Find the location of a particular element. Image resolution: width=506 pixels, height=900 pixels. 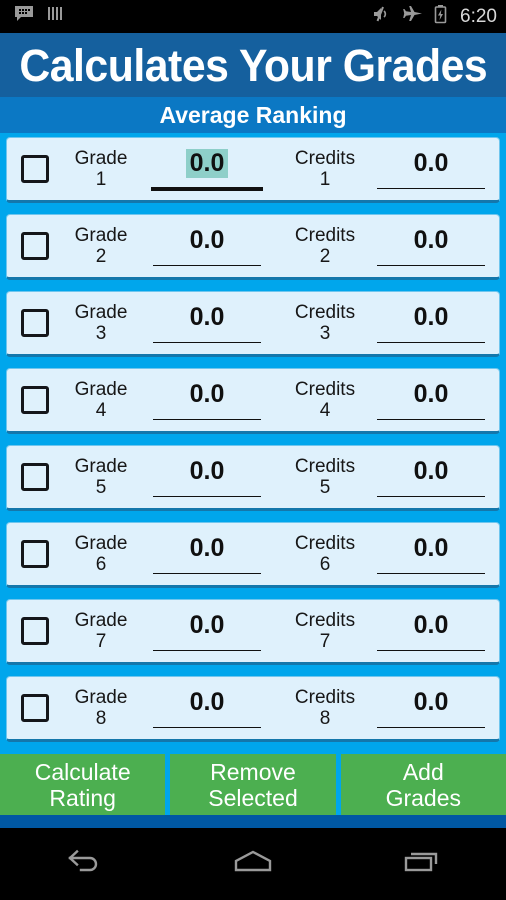

button-label-line1: Add is located at coordinates (423, 771).